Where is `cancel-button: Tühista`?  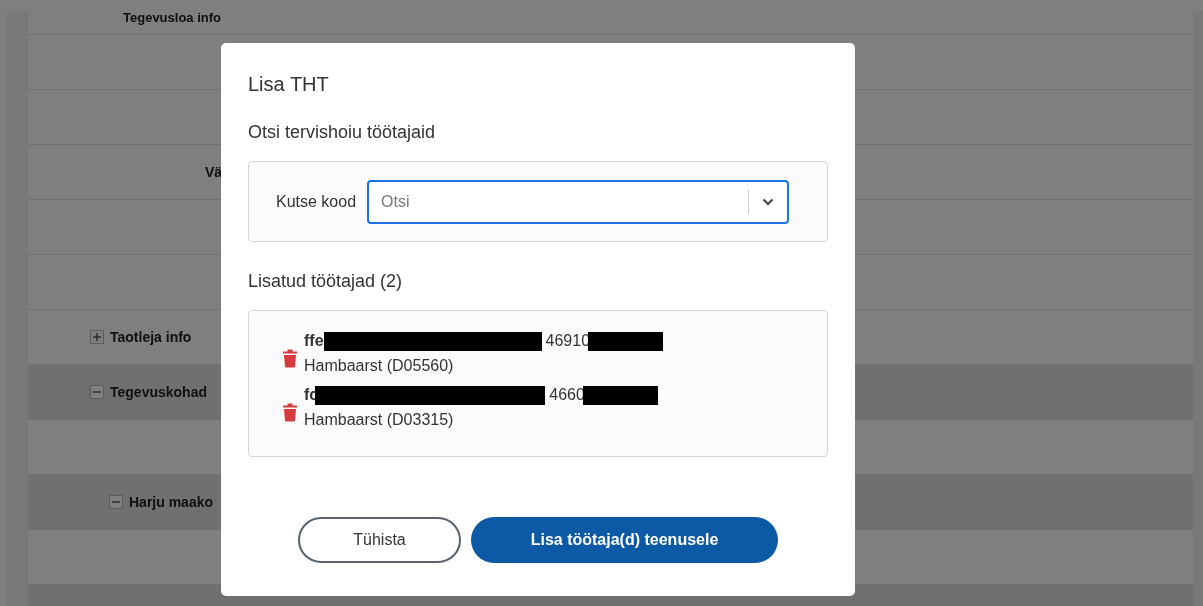 cancel-button: Tühista is located at coordinates (379, 540).